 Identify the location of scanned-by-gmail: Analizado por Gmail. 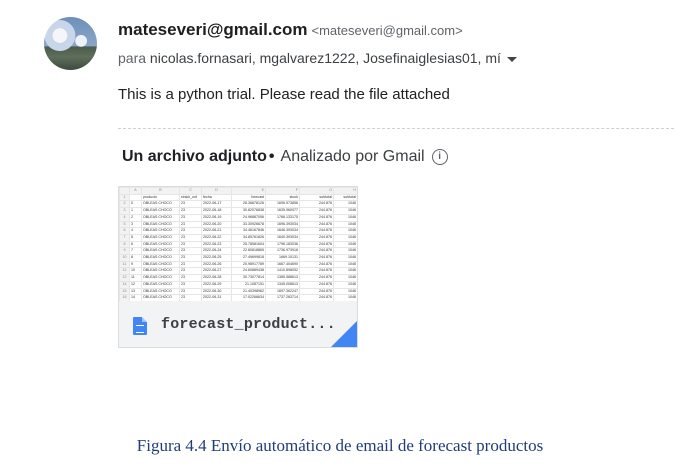
(352, 156).